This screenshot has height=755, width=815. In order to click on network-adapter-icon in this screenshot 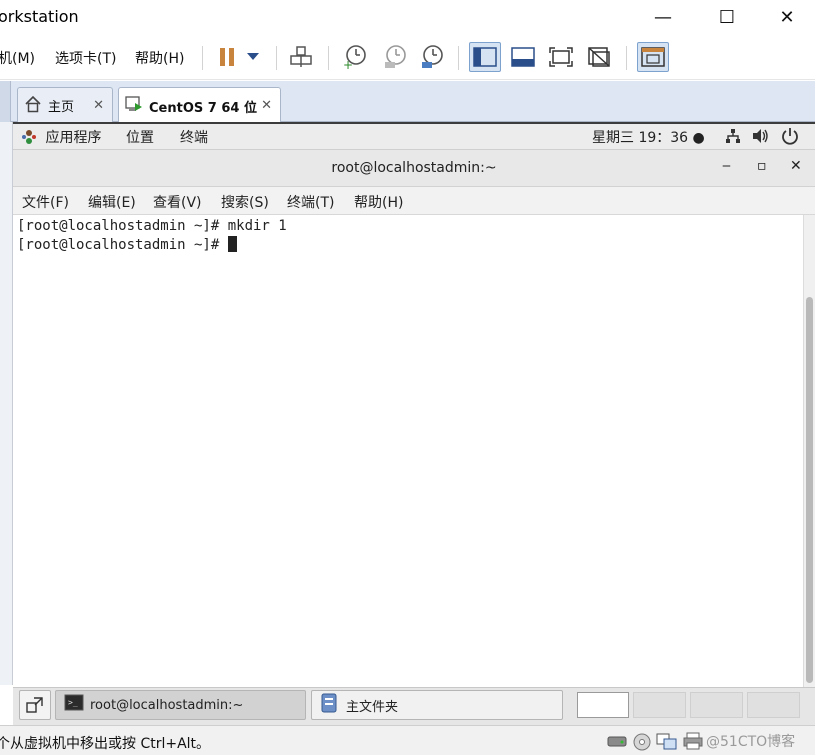, I will do `click(667, 743)`.